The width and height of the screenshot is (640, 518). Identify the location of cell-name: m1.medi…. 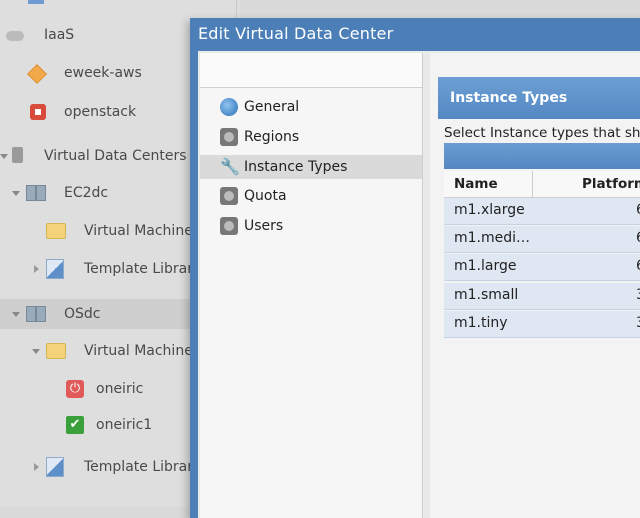
(492, 238).